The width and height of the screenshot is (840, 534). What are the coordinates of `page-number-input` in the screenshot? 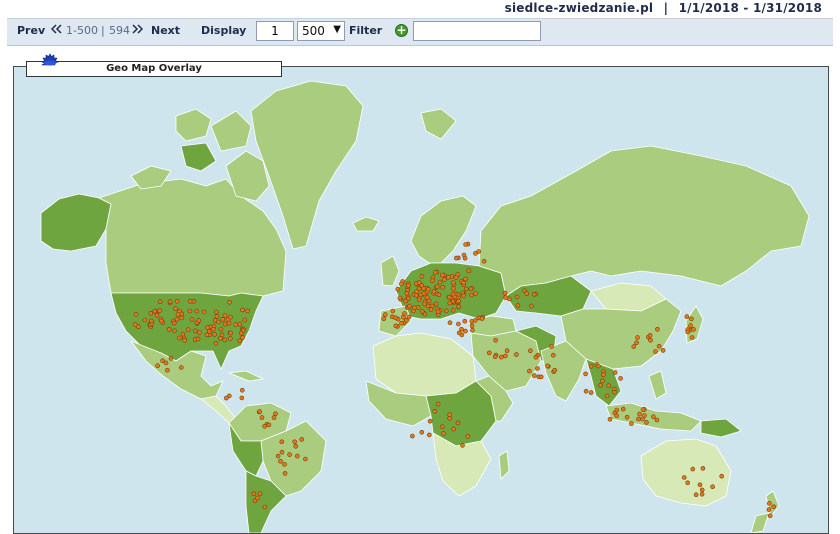 It's located at (275, 31).